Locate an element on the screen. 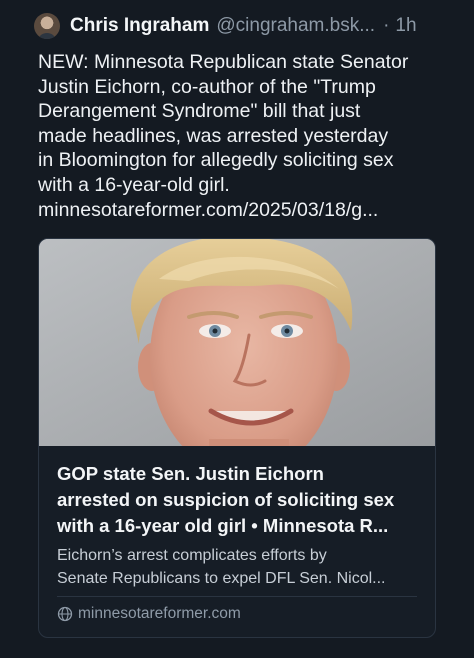 Image resolution: width=474 pixels, height=658 pixels. link-domain: minnesotareformer.com is located at coordinates (149, 614).